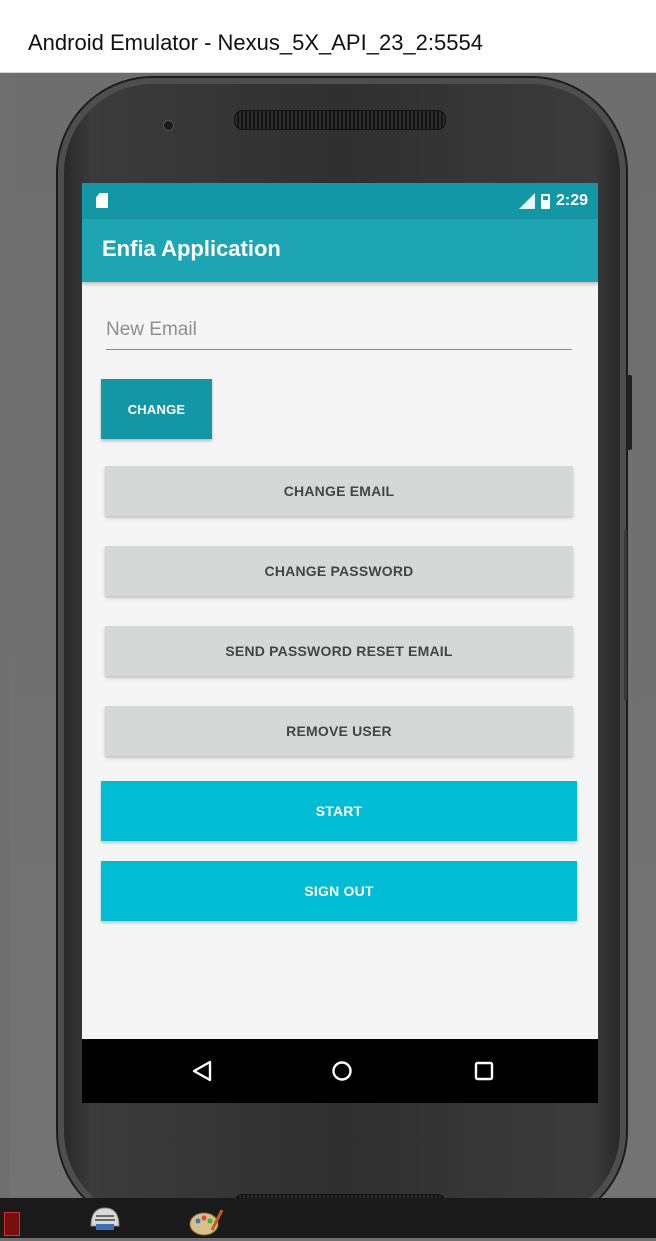 This screenshot has height=1241, width=656. What do you see at coordinates (340, 201) in the screenshot?
I see `status-bar: 2:29` at bounding box center [340, 201].